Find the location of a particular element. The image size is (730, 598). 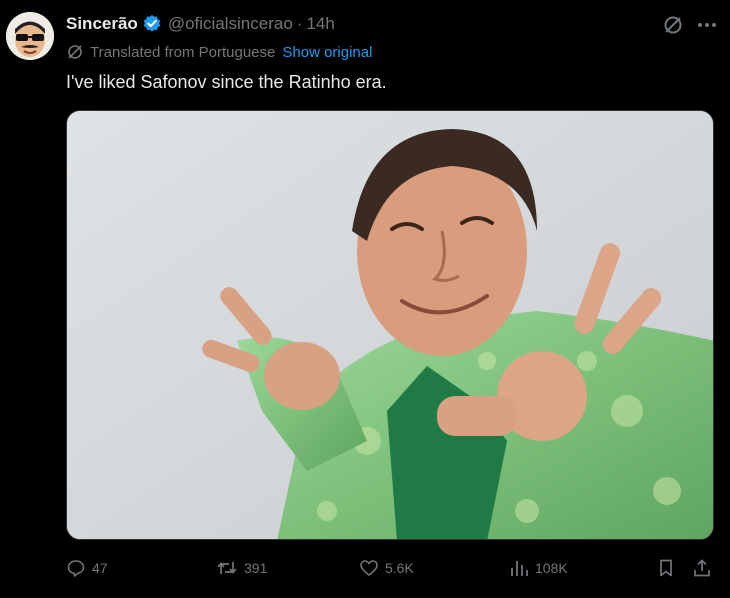

more-options-icon is located at coordinates (707, 25).